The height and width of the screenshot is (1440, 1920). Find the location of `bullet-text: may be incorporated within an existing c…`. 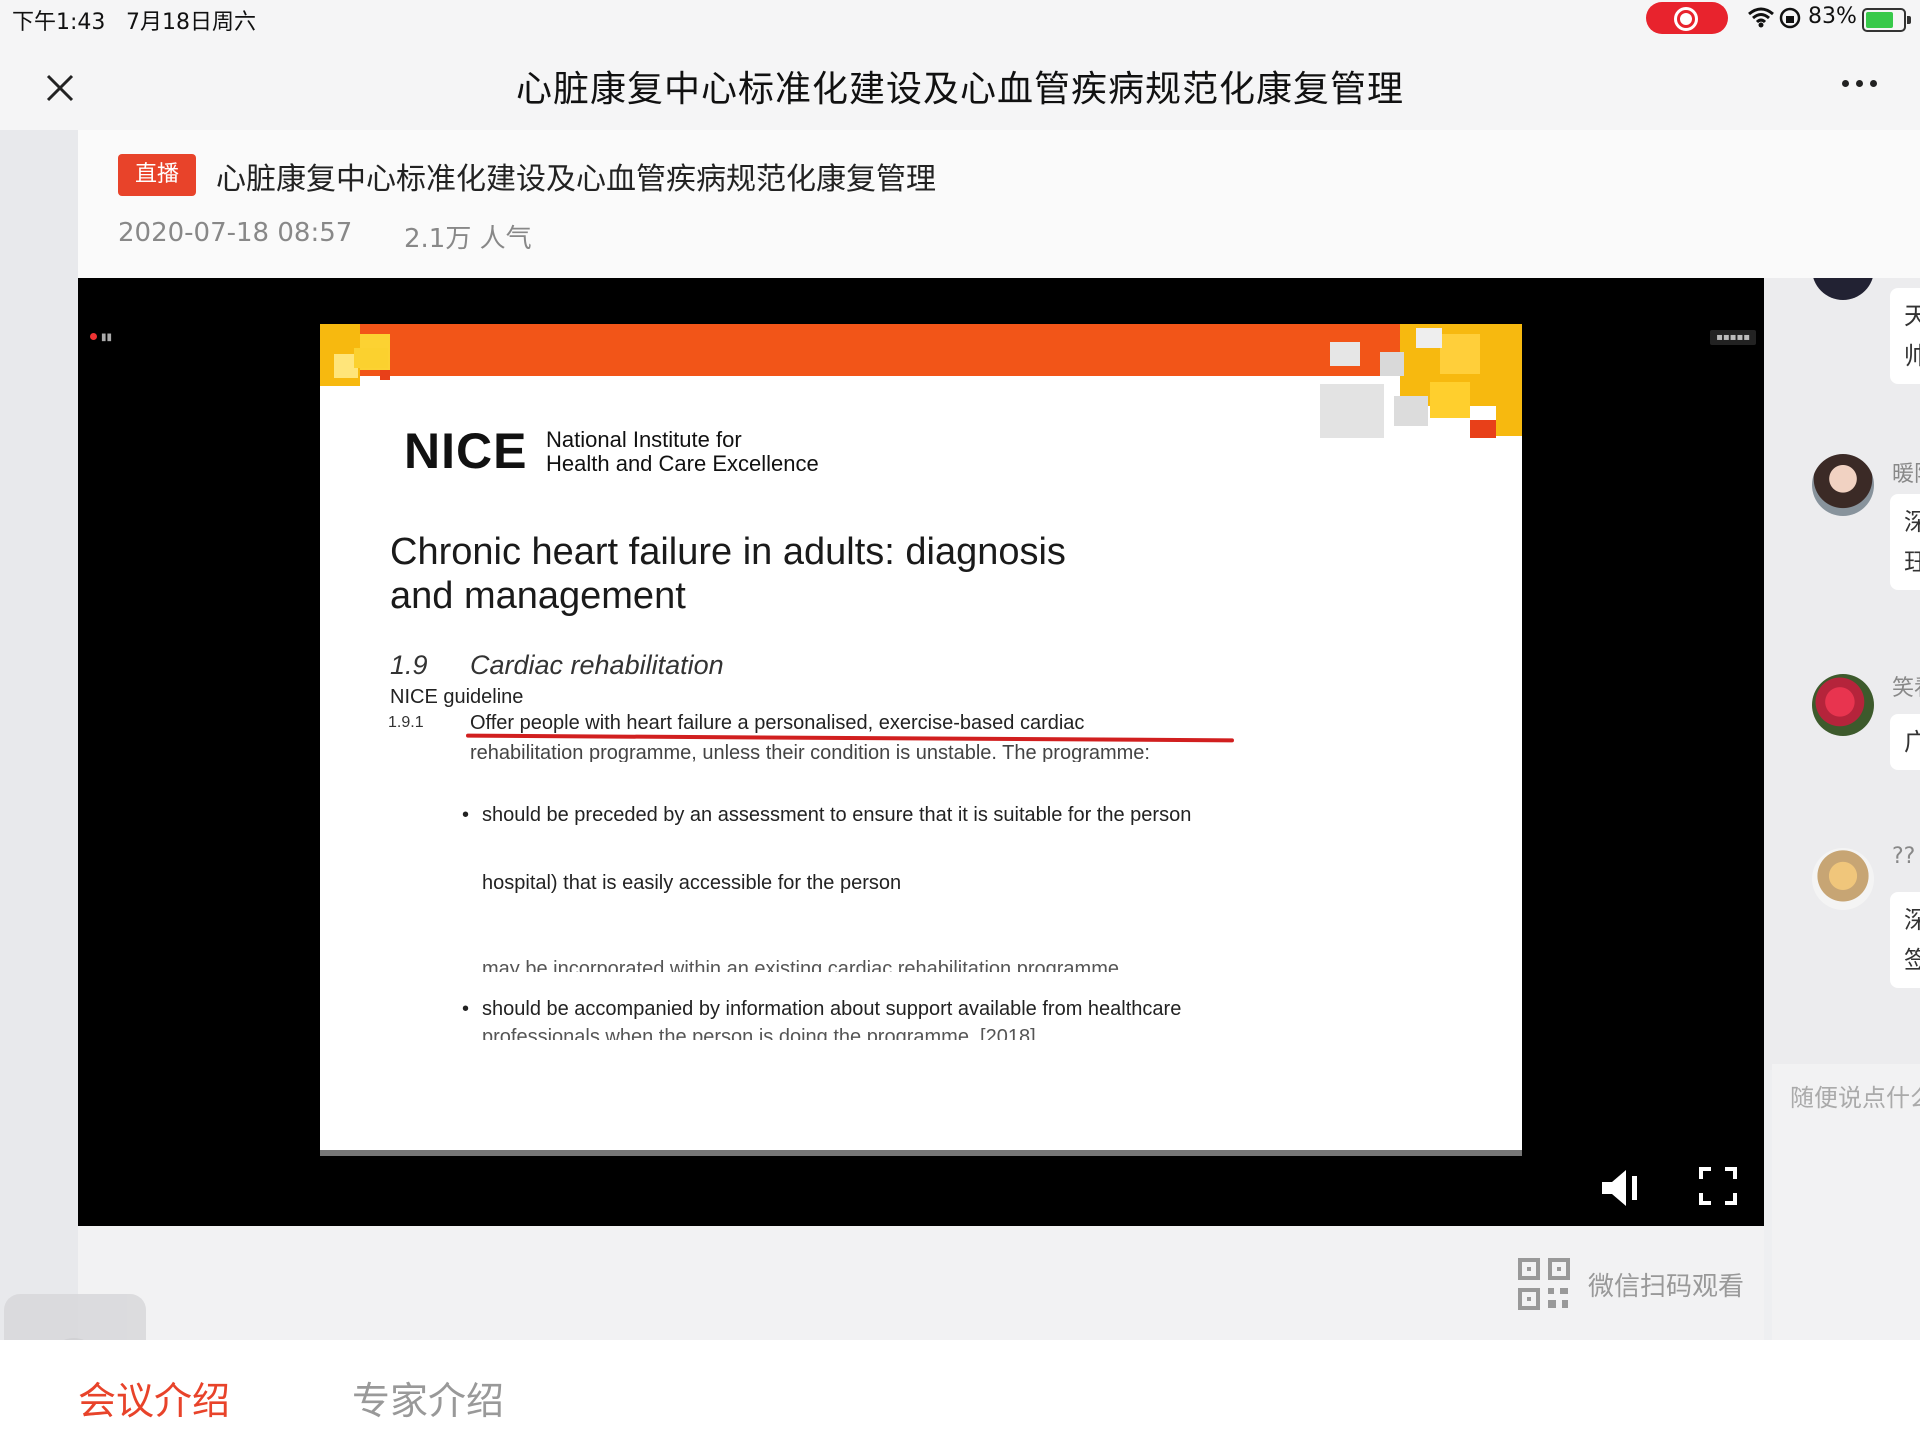

bullet-text: may be incorporated within an existing c… is located at coordinates (800, 965).